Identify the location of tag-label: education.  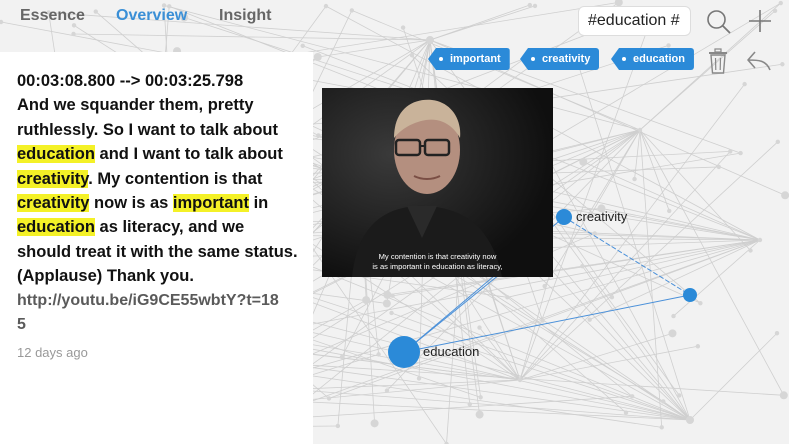
(659, 59).